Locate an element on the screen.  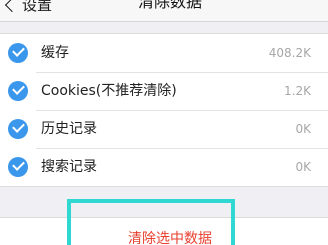
navigation-bar: 设置 清除数据 is located at coordinates (164, 11).